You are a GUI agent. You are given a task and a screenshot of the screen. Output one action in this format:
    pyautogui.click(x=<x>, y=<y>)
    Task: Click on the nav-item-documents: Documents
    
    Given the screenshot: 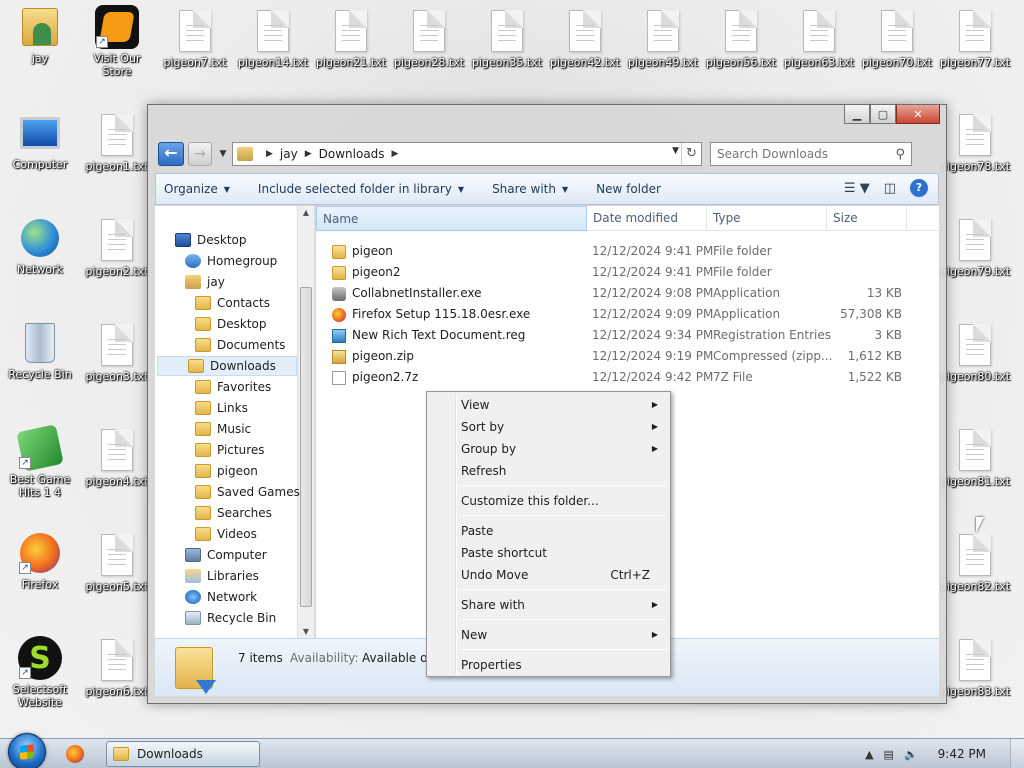 What is the action you would take?
    pyautogui.click(x=240, y=345)
    